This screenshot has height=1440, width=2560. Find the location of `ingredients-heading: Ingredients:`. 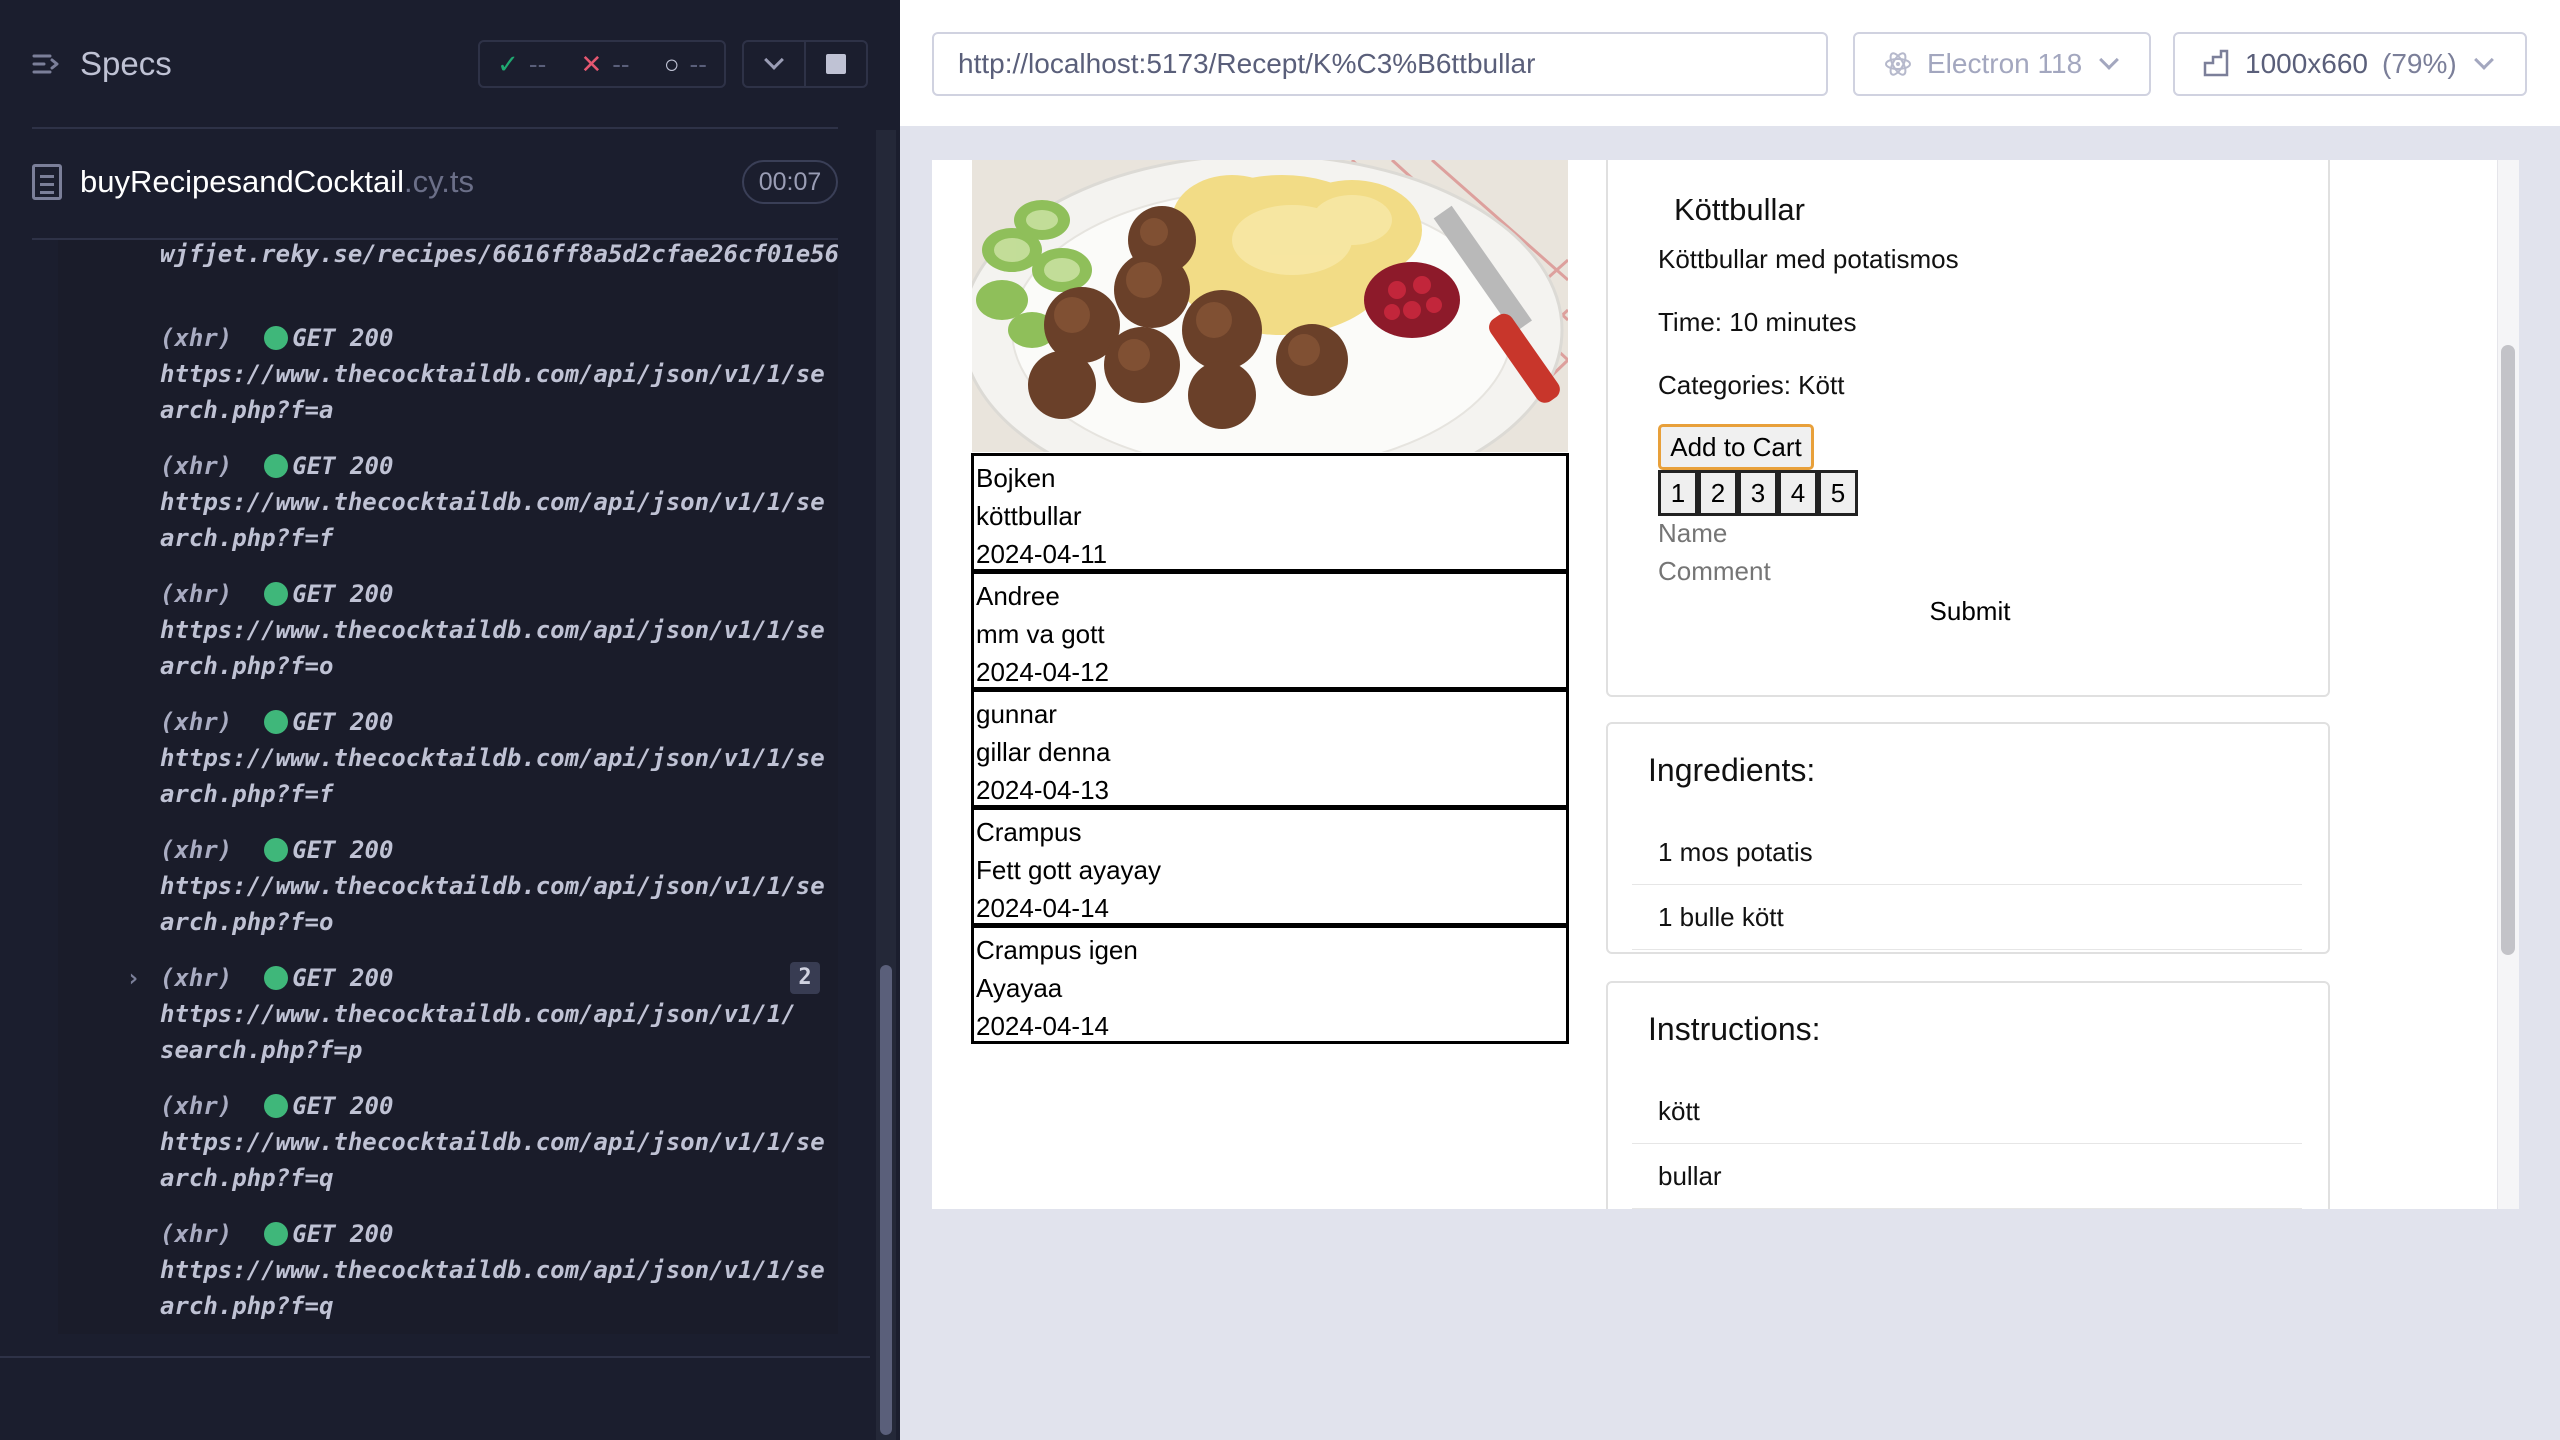

ingredients-heading: Ingredients: is located at coordinates (1732, 770).